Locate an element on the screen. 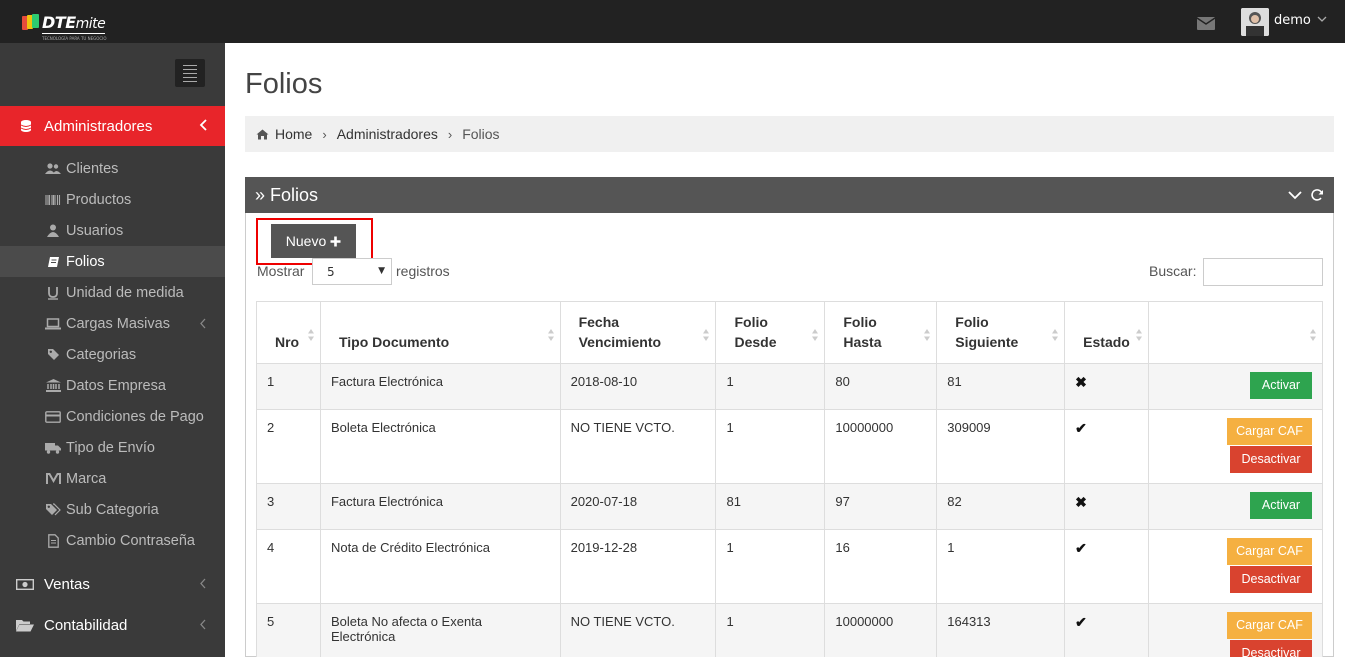  column-header-acciones is located at coordinates (1235, 332).